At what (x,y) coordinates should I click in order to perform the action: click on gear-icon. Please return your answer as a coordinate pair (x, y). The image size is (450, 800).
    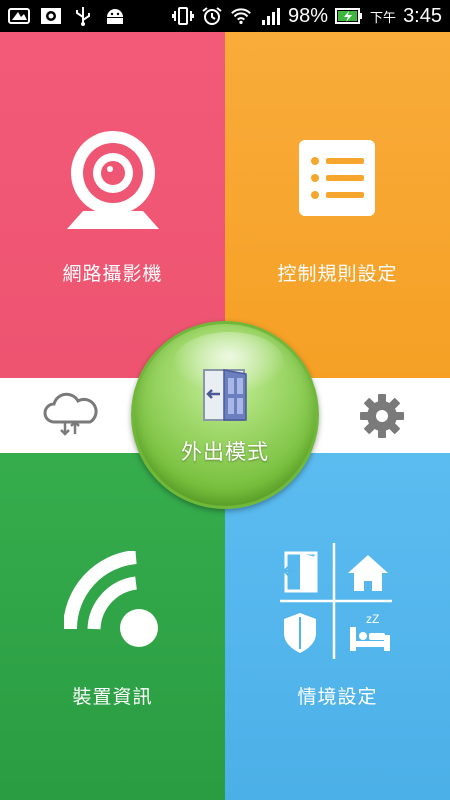
    Looking at the image, I should click on (382, 416).